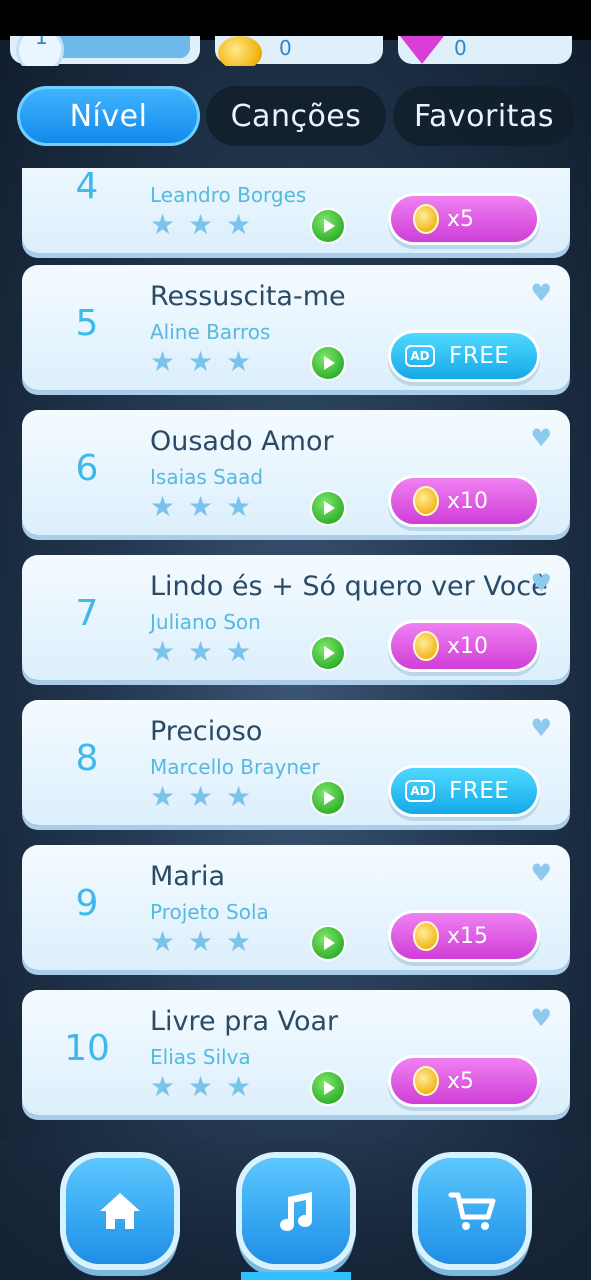  I want to click on shop-button, so click(472, 1211).